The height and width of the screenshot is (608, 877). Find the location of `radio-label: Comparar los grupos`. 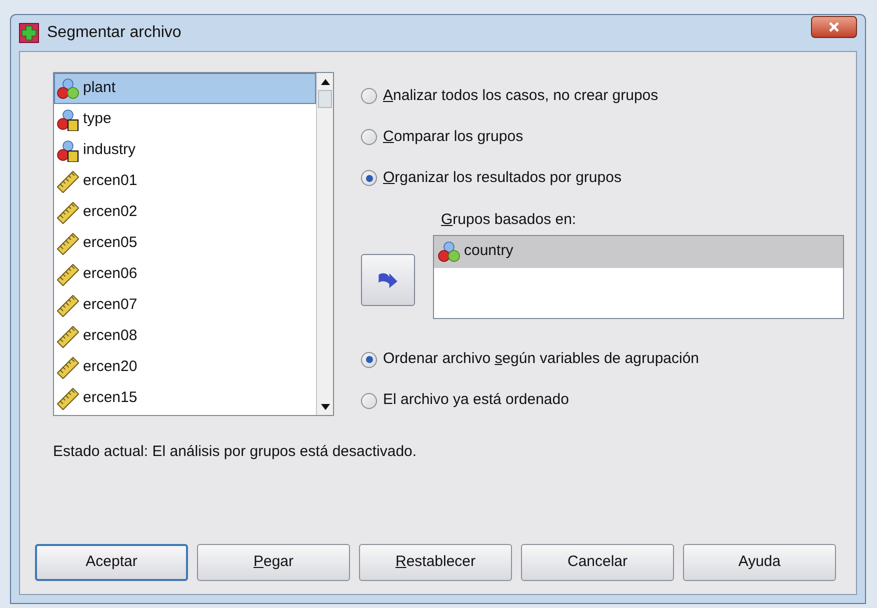

radio-label: Comparar los grupos is located at coordinates (453, 136).